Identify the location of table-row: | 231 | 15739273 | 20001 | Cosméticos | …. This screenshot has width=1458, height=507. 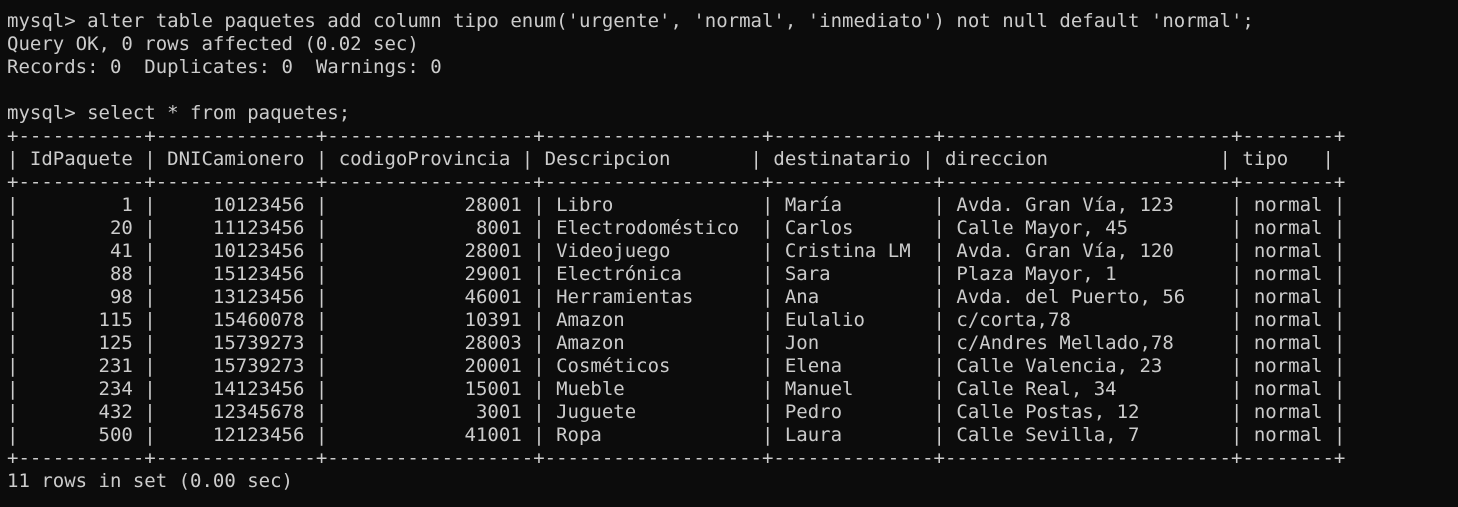
(676, 366).